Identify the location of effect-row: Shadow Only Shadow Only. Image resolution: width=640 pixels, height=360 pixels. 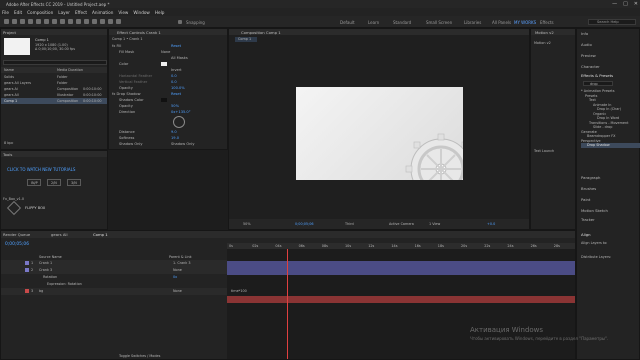
(168, 144).